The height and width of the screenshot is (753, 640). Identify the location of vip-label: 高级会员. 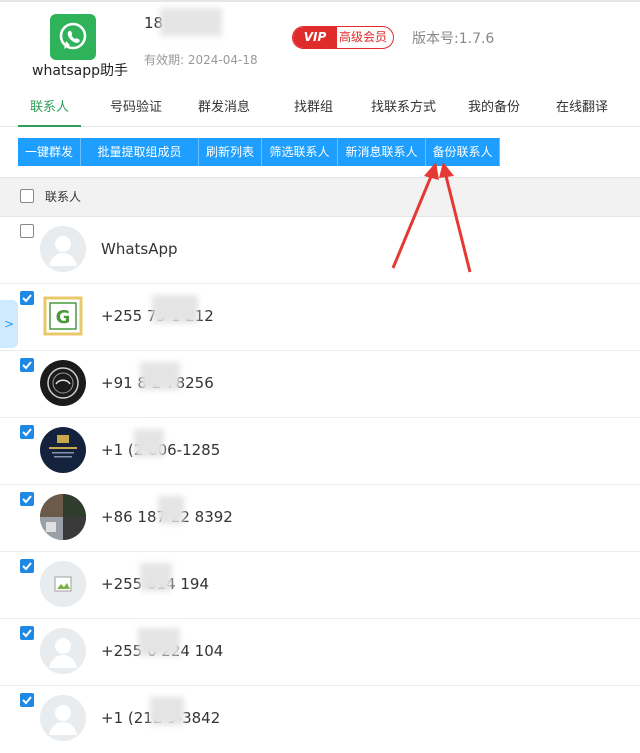
(363, 37).